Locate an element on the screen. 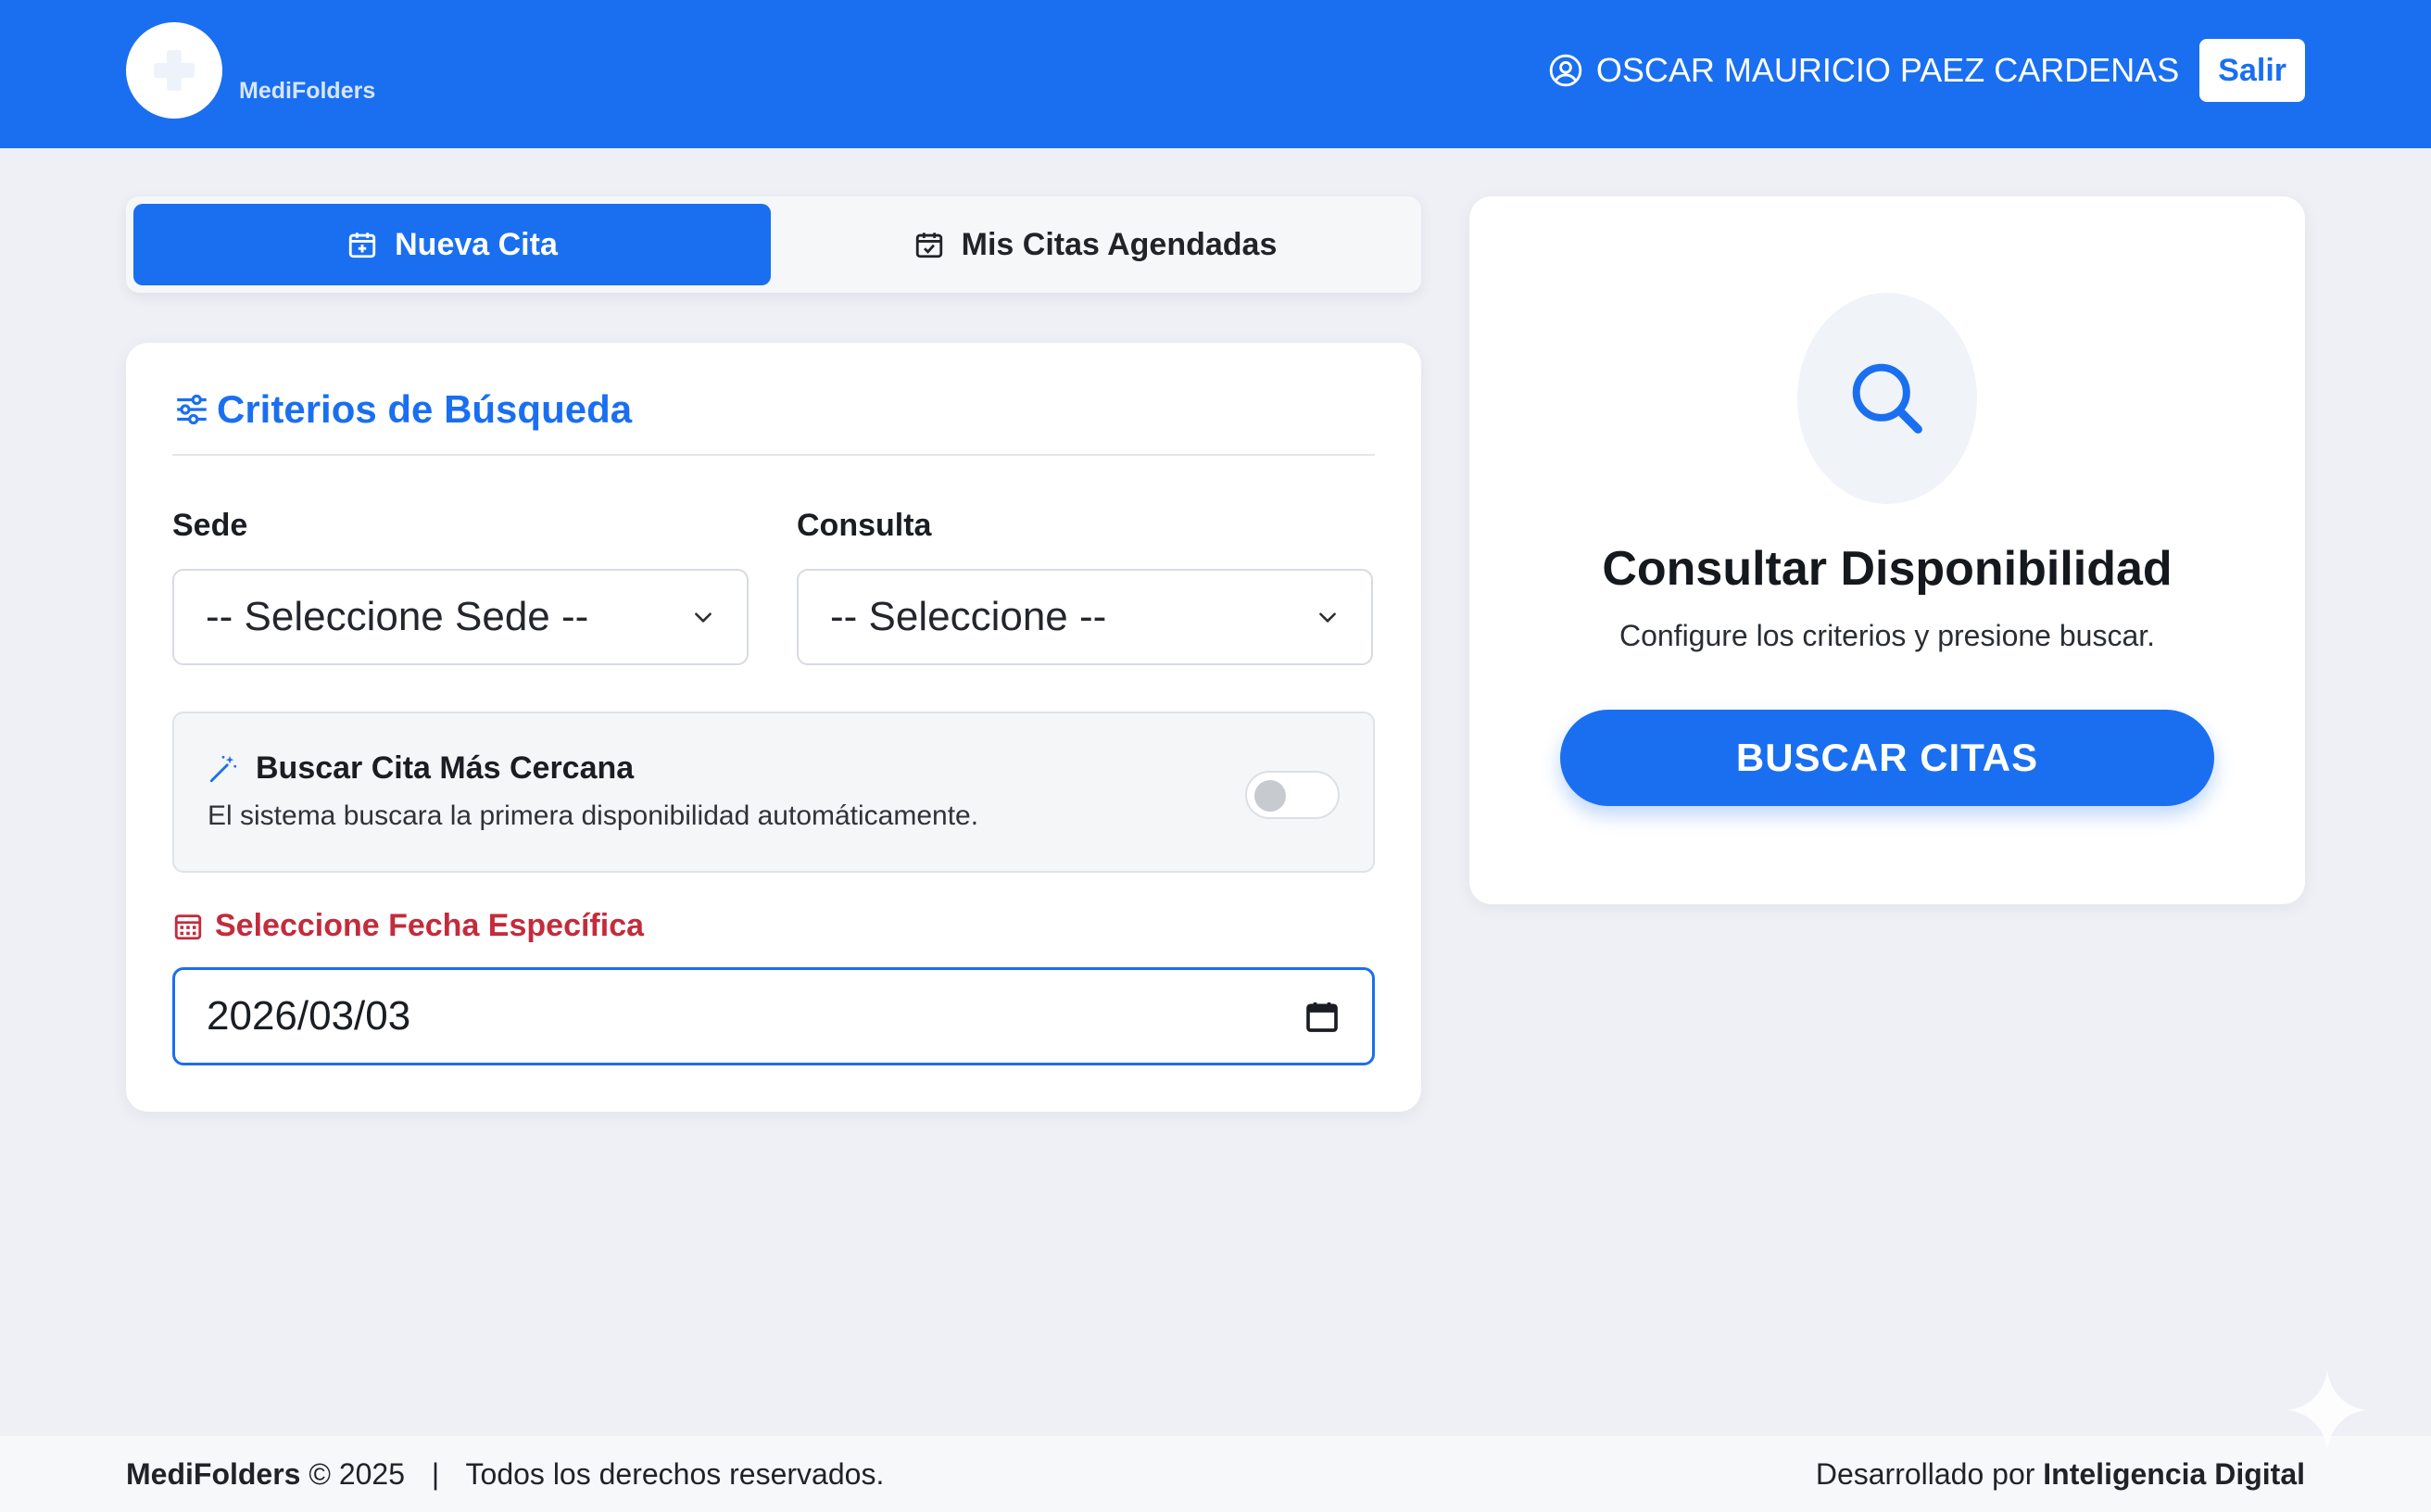 This screenshot has height=1512, width=2431. user-circle-icon is located at coordinates (1565, 70).